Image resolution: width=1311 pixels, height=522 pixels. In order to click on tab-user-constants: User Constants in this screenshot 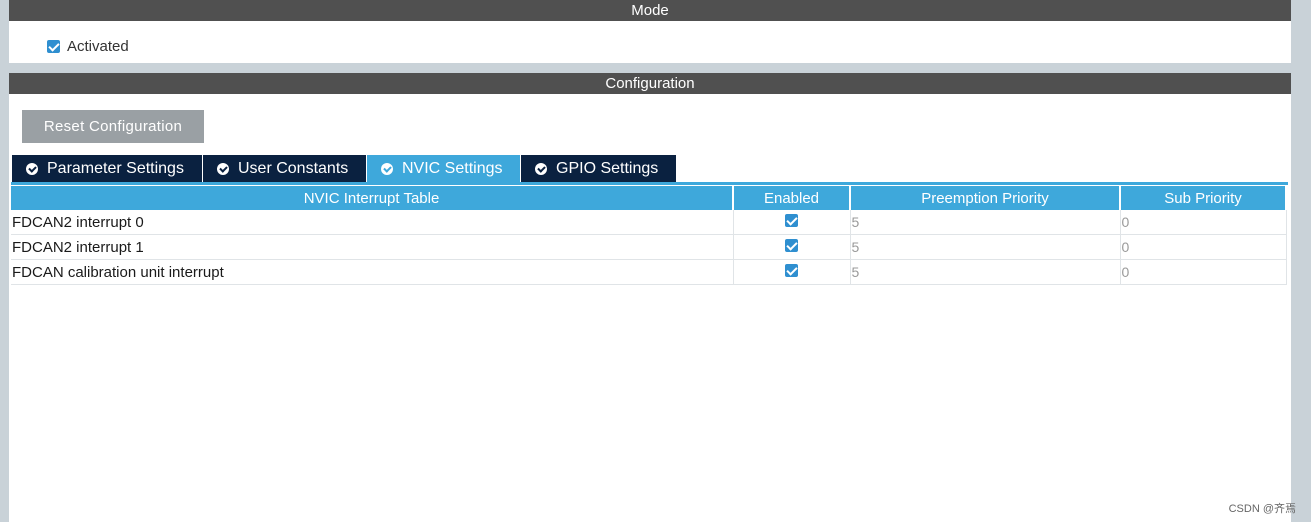, I will do `click(284, 168)`.